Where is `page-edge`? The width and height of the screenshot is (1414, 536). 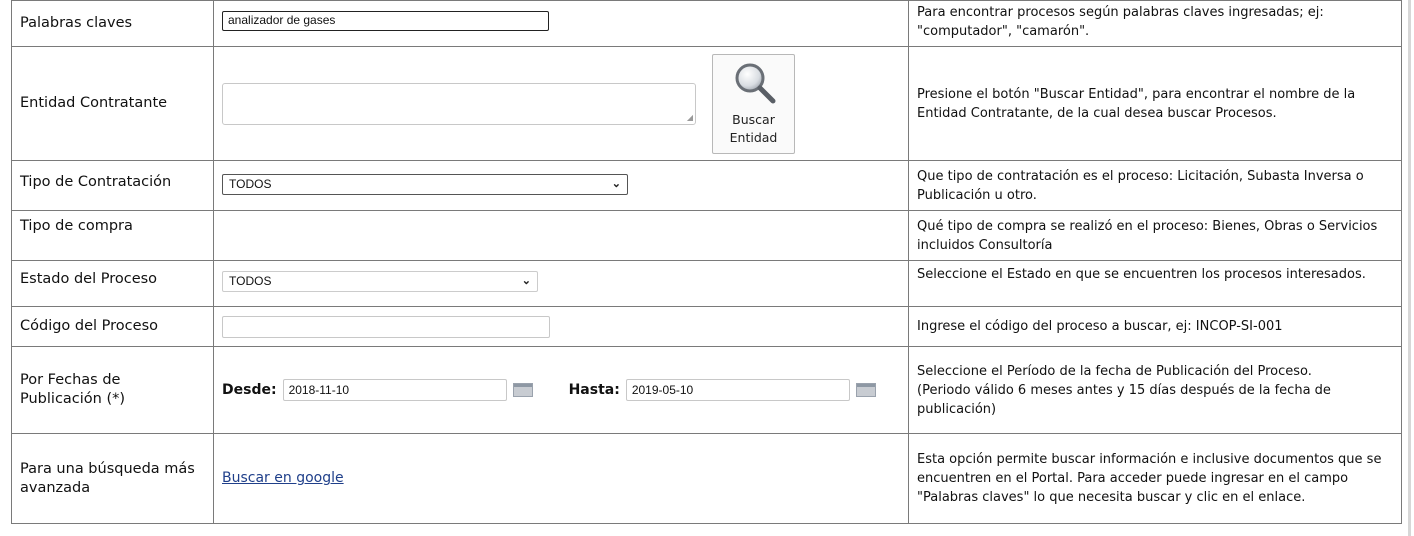 page-edge is located at coordinates (1409, 268).